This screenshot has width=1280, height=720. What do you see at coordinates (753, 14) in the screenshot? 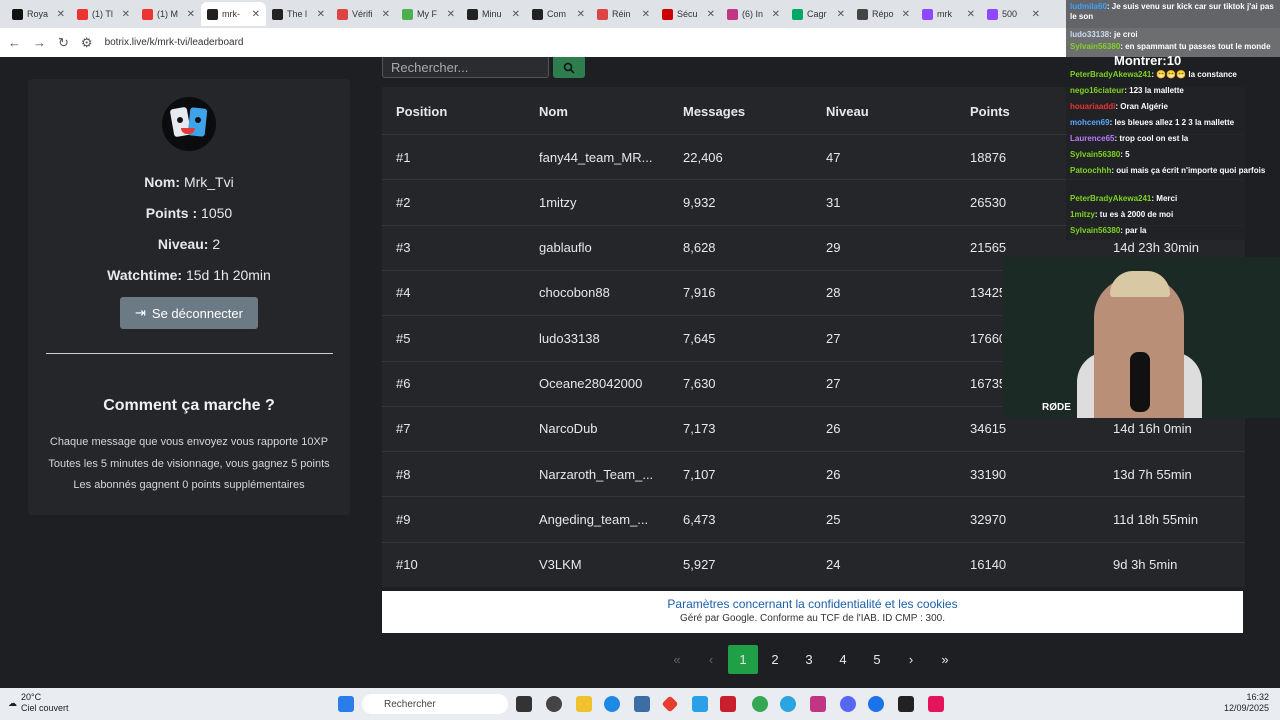
I see `browser-tab: (6) In ✕` at bounding box center [753, 14].